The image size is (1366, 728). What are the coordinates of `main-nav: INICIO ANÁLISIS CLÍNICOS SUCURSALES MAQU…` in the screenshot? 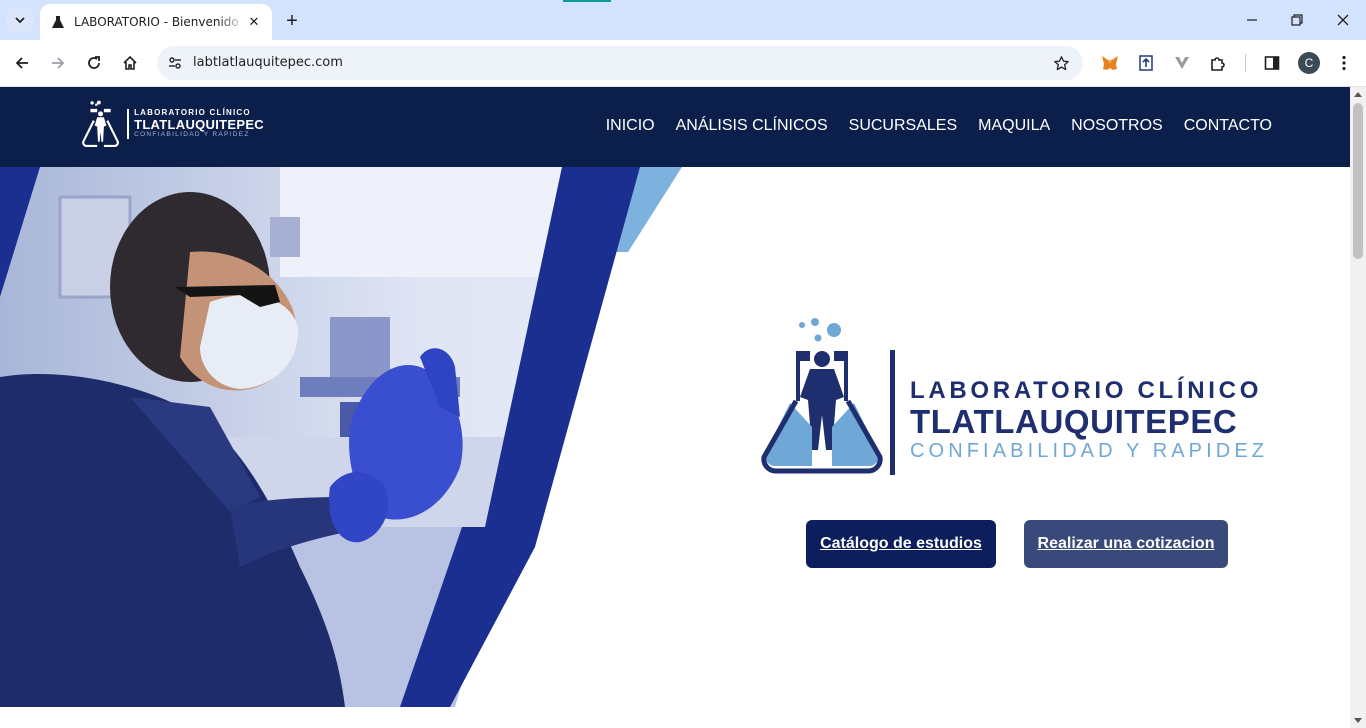 It's located at (939, 126).